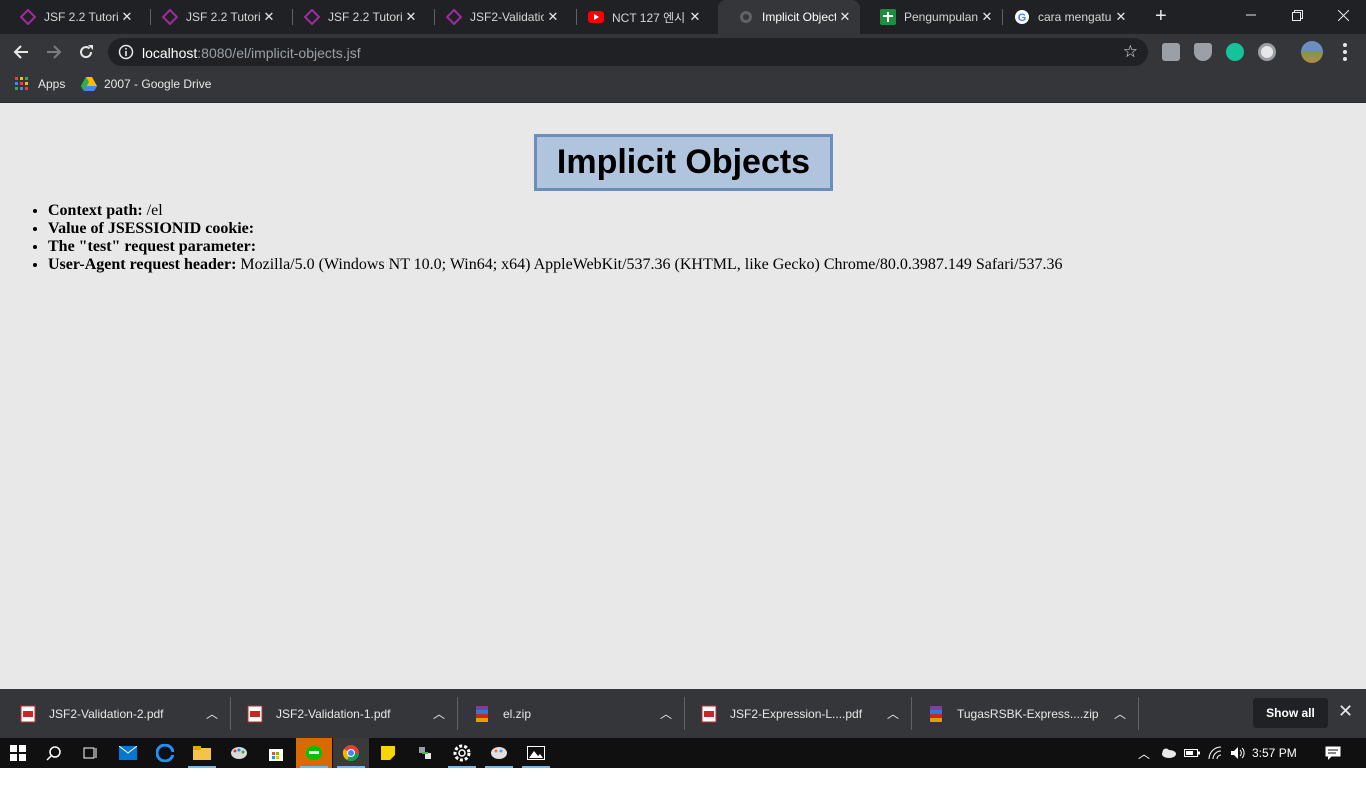  I want to click on back-arrow-icon, so click(21, 52).